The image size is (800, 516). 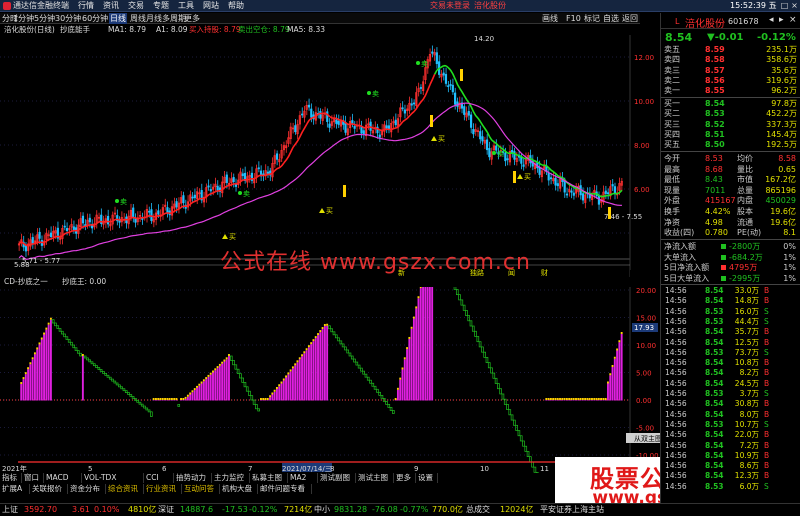 I want to click on bottom-tab-11: 更多, so click(x=405, y=478).